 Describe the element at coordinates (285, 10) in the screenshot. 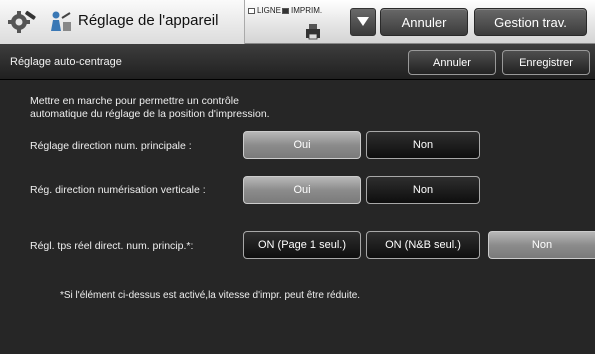

I see `imprim-indicator-icon` at that location.